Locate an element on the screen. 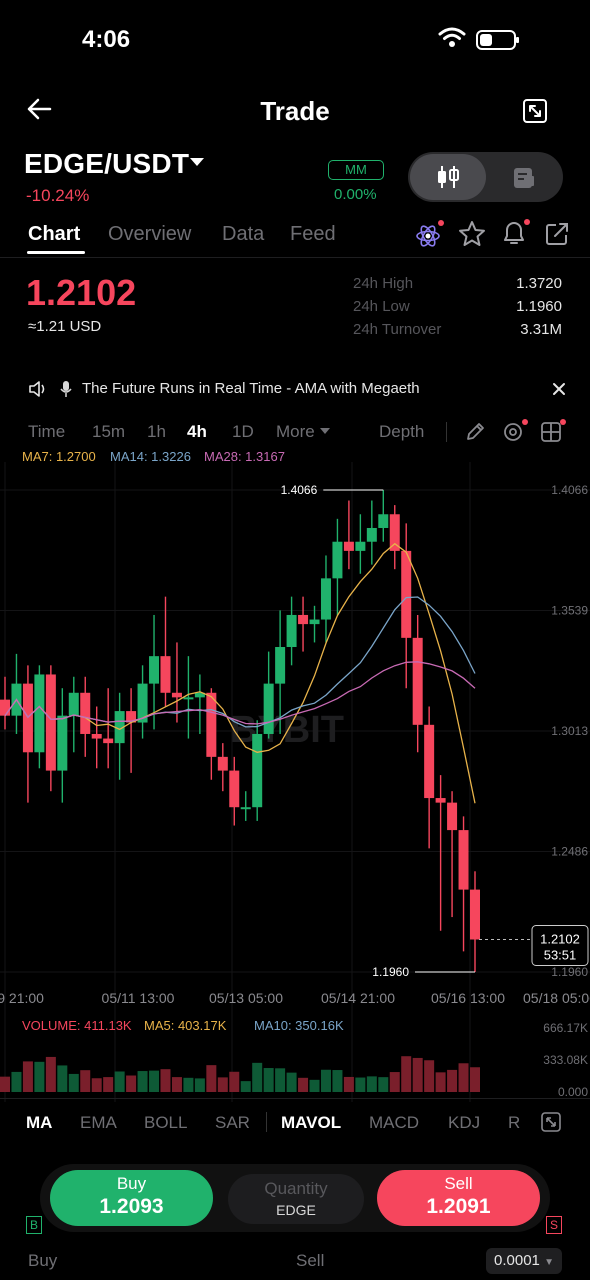 The height and width of the screenshot is (1280, 590). timeframe-1d: 1D is located at coordinates (243, 432).